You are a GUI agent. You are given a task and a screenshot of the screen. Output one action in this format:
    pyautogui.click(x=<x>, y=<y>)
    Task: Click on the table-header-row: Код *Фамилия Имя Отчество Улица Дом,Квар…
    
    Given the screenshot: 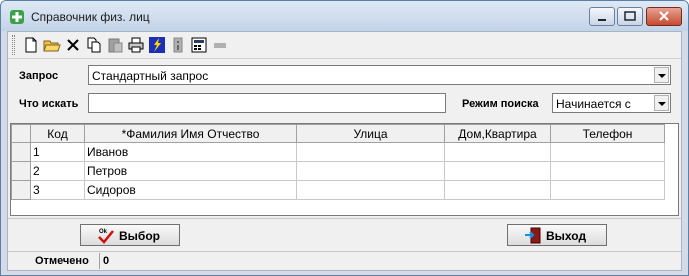 What is the action you would take?
    pyautogui.click(x=338, y=133)
    